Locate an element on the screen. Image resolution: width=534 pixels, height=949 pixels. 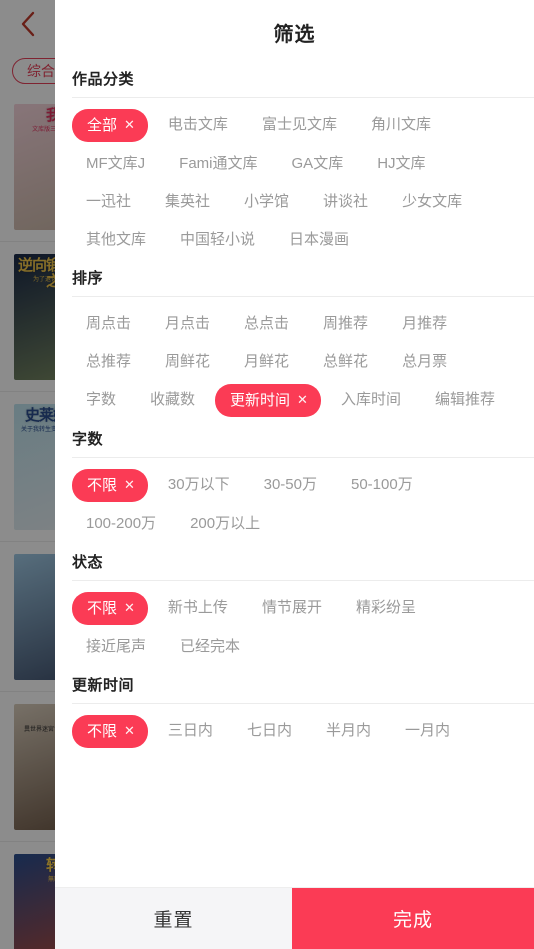
filter-tag-label: 收藏数 is located at coordinates (173, 399).